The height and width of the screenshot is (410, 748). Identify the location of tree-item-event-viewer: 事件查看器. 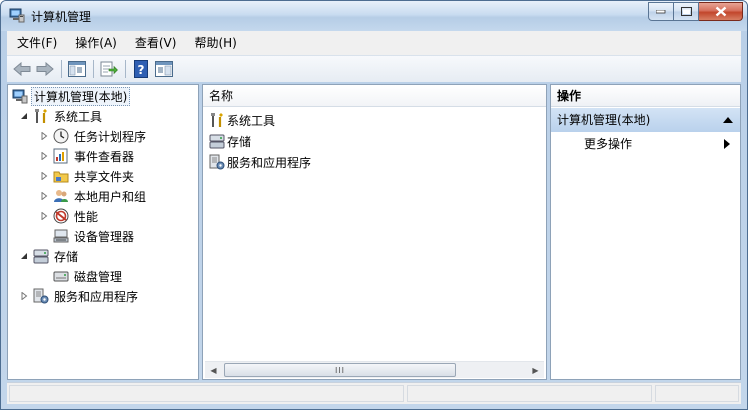
(87, 156).